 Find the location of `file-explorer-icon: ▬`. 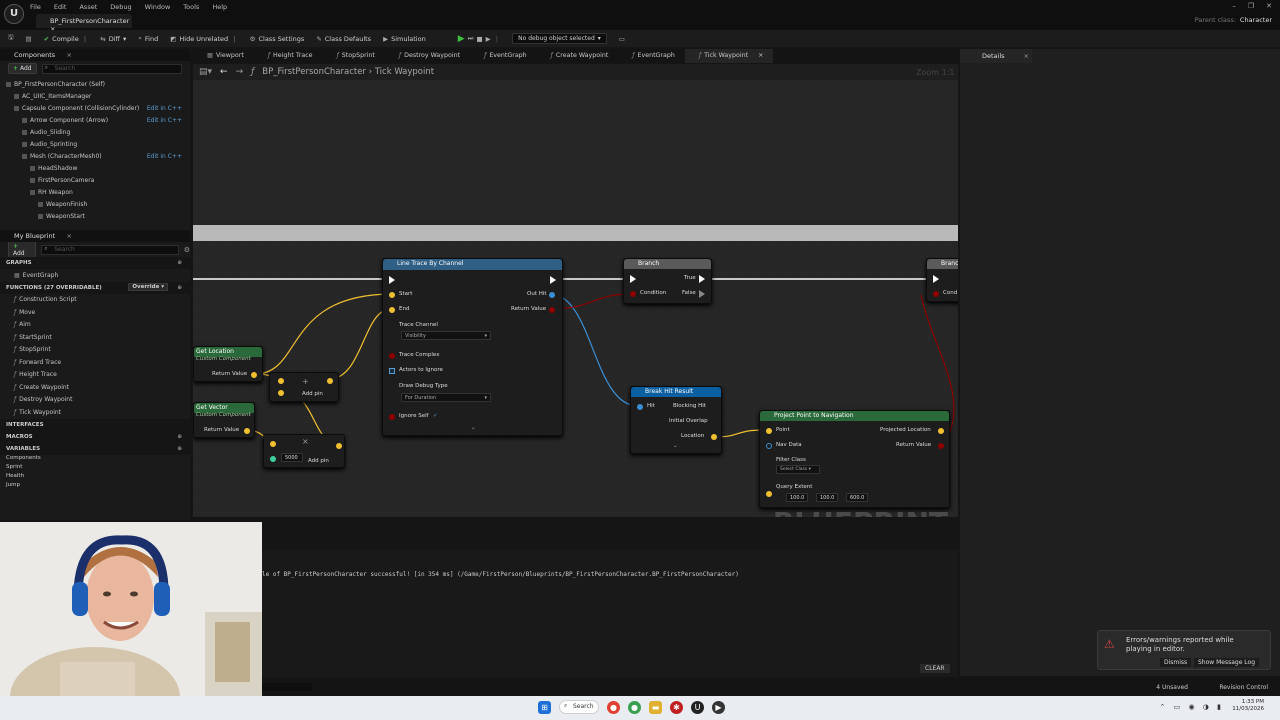

file-explorer-icon: ▬ is located at coordinates (655, 707).